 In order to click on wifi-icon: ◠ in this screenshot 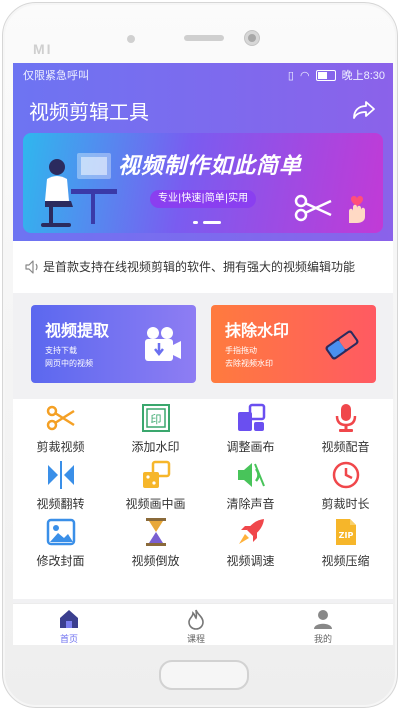, I will do `click(304, 75)`.